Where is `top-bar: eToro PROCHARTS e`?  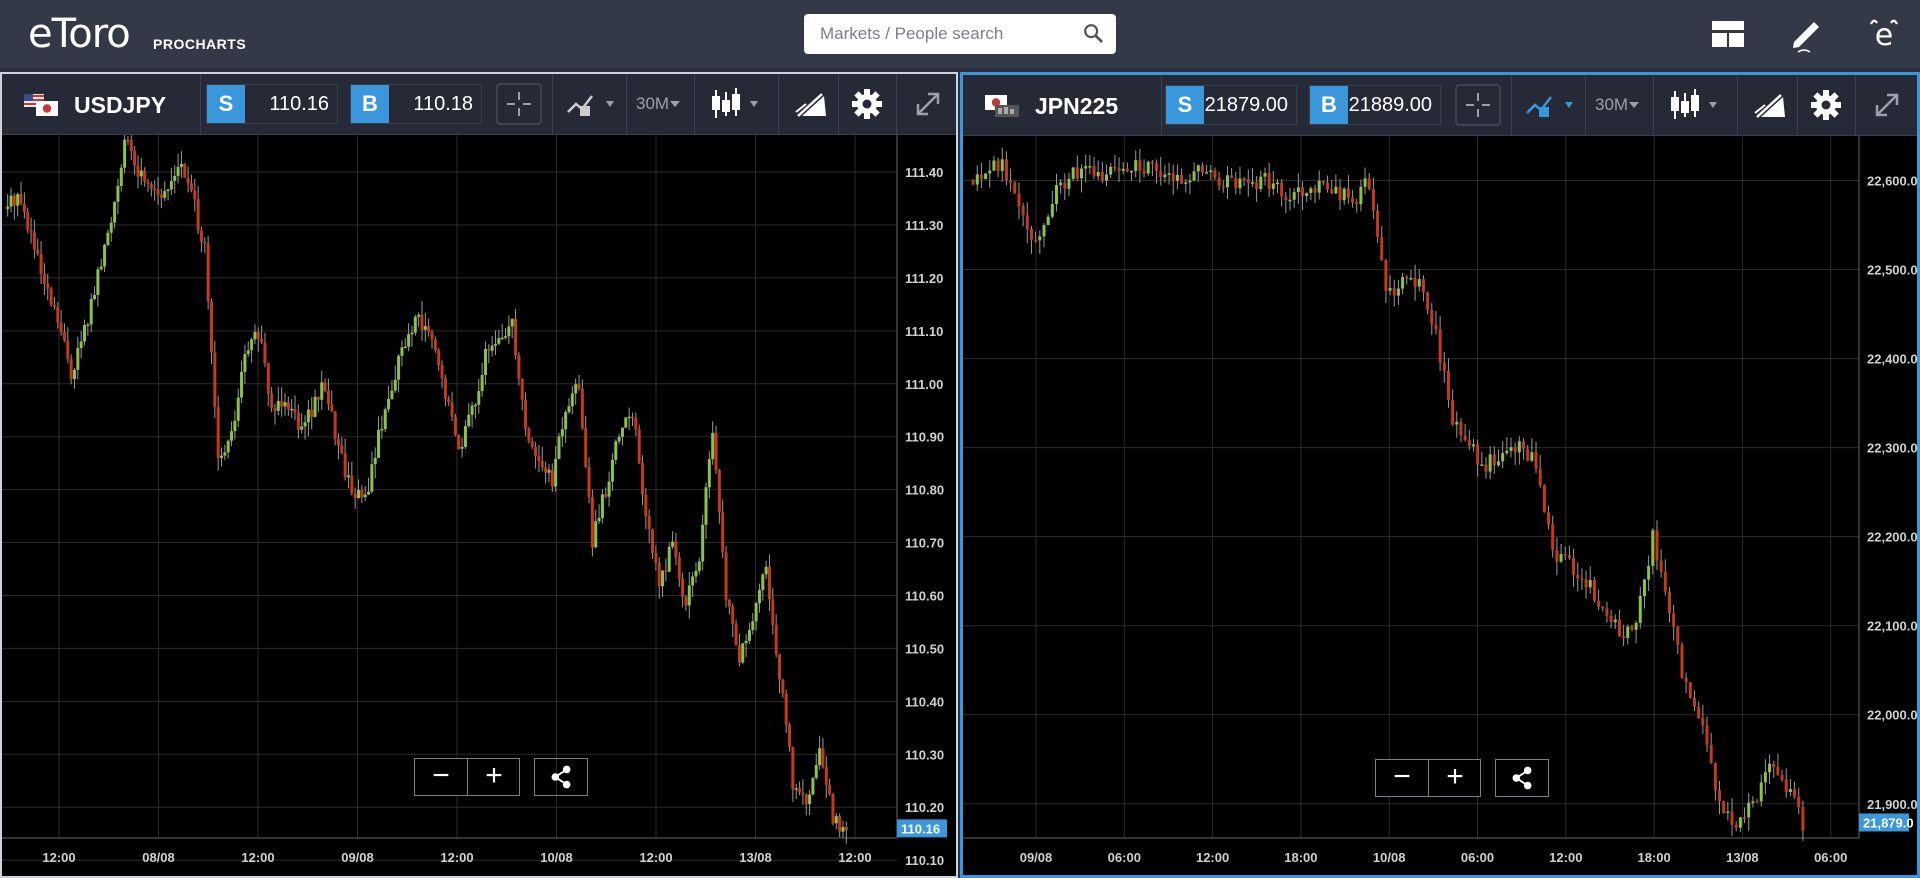
top-bar: eToro PROCHARTS e is located at coordinates (960, 34).